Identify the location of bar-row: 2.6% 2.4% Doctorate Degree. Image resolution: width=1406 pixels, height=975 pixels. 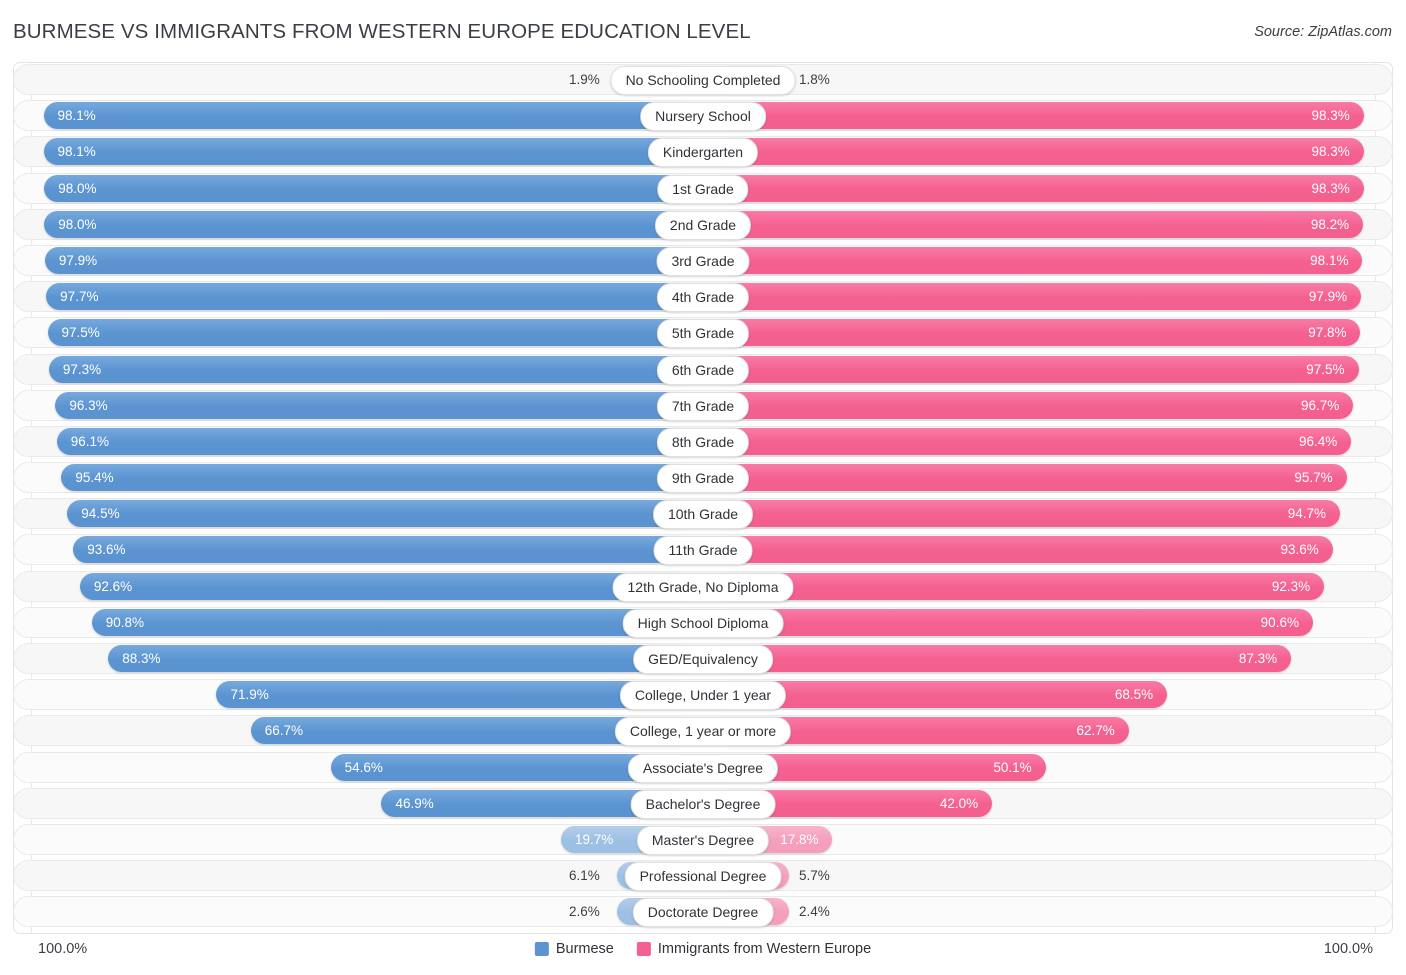
(703, 912).